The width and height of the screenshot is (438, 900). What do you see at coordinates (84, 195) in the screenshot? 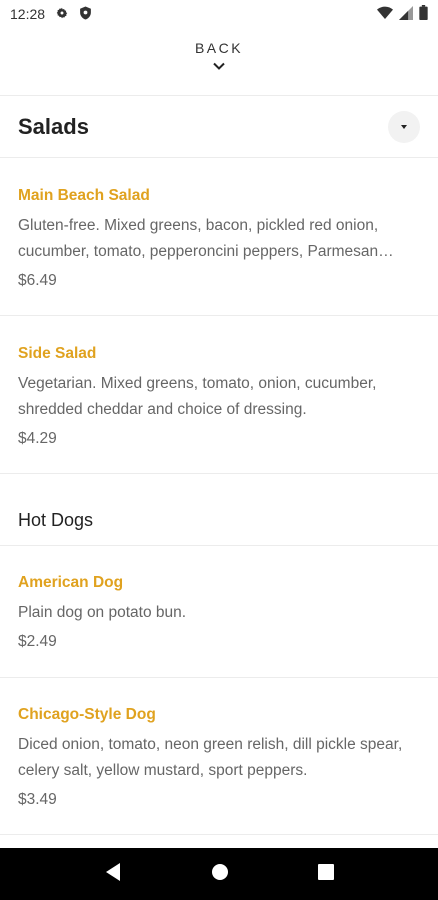
I see `item-name: Main Beach Salad` at bounding box center [84, 195].